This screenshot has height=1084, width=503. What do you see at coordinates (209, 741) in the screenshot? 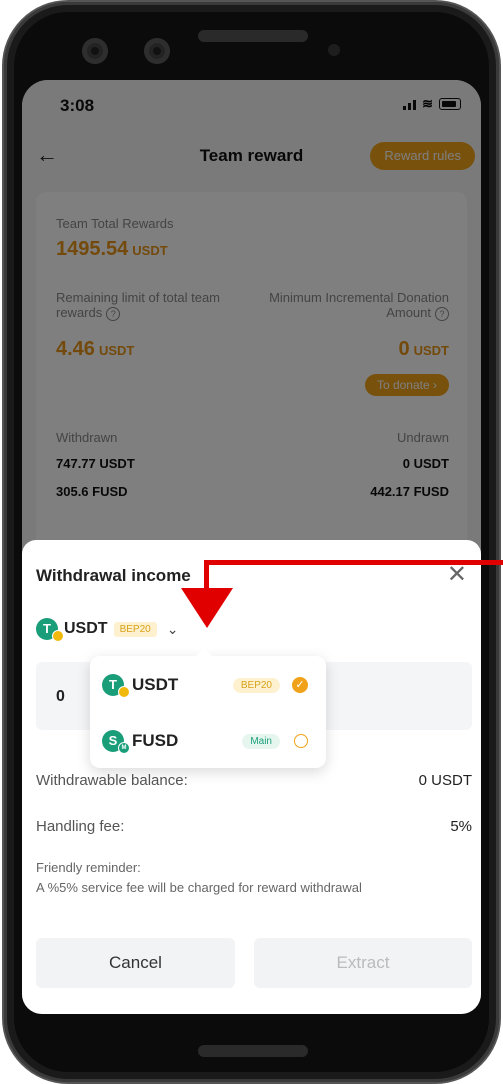
I see `dropdown-option-fusd: SM FUSD Main` at bounding box center [209, 741].